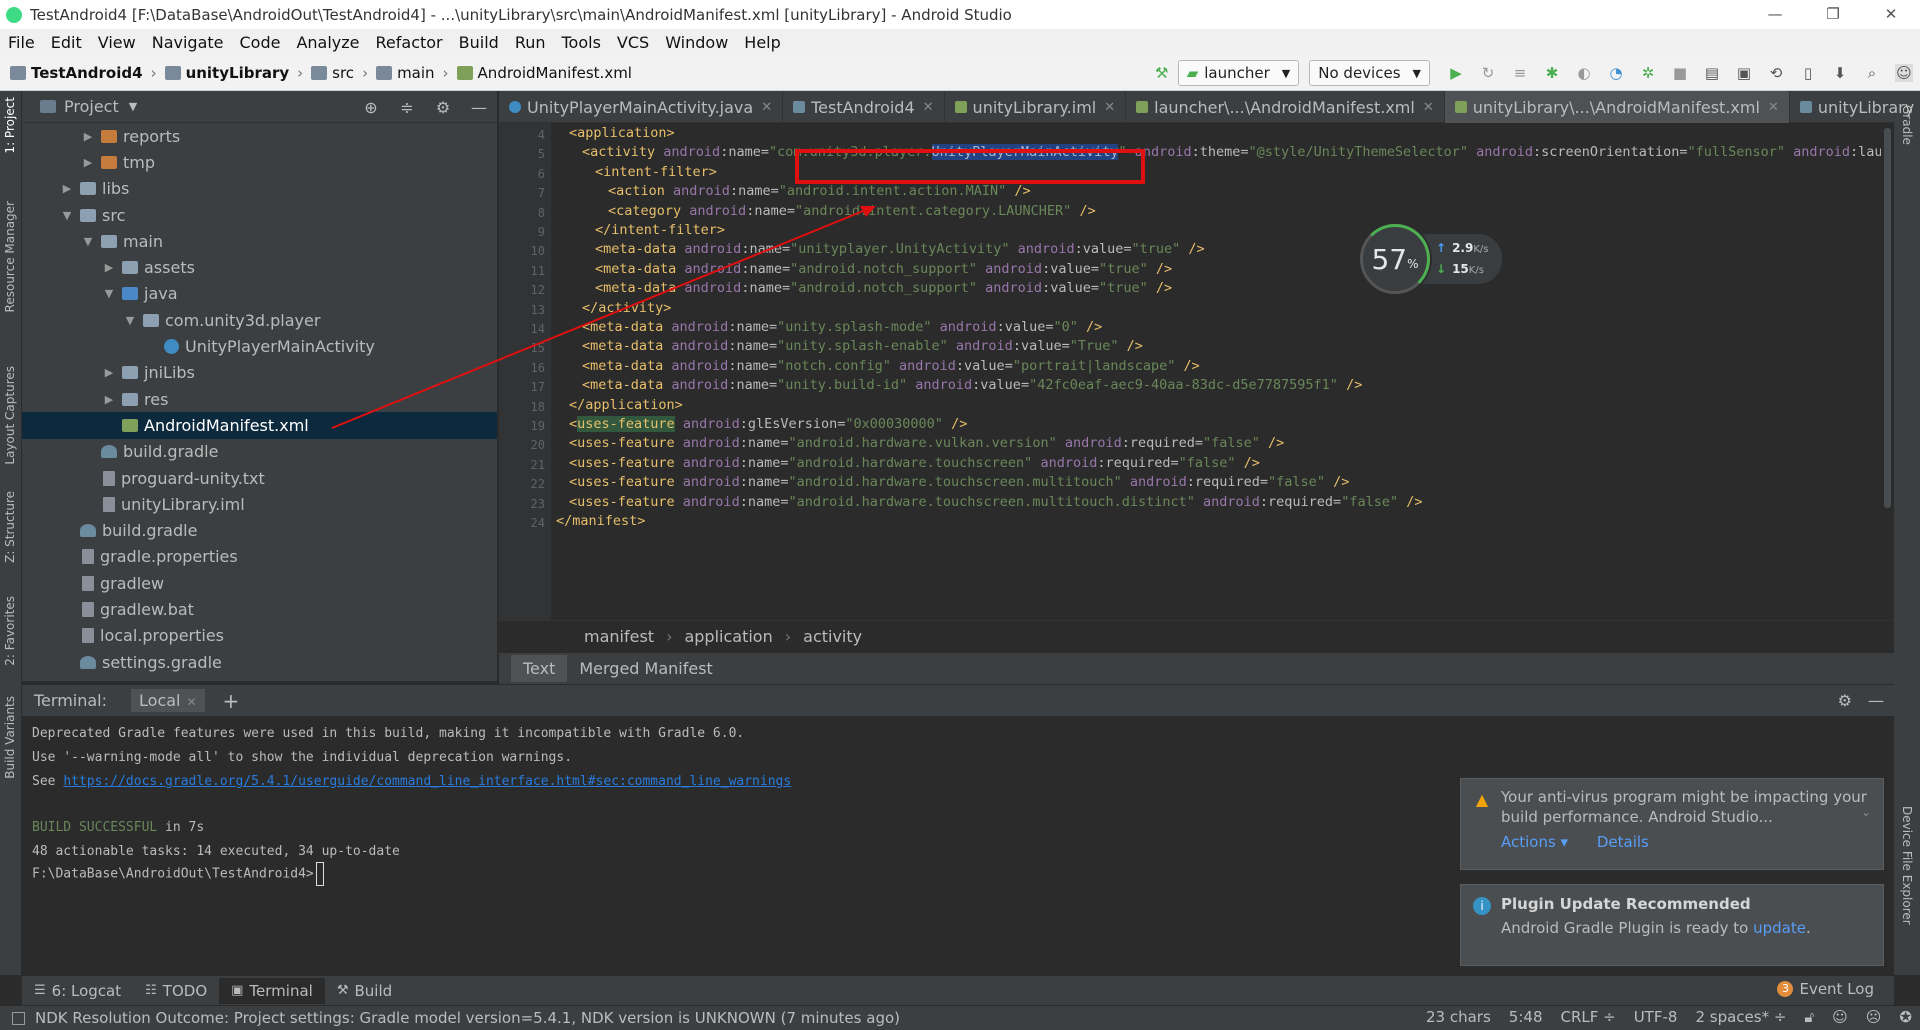 The image size is (1920, 1030). What do you see at coordinates (178, 874) in the screenshot?
I see `terminal-prompt: F:\DataBase\AndroidOut\TestAndroid4>` at bounding box center [178, 874].